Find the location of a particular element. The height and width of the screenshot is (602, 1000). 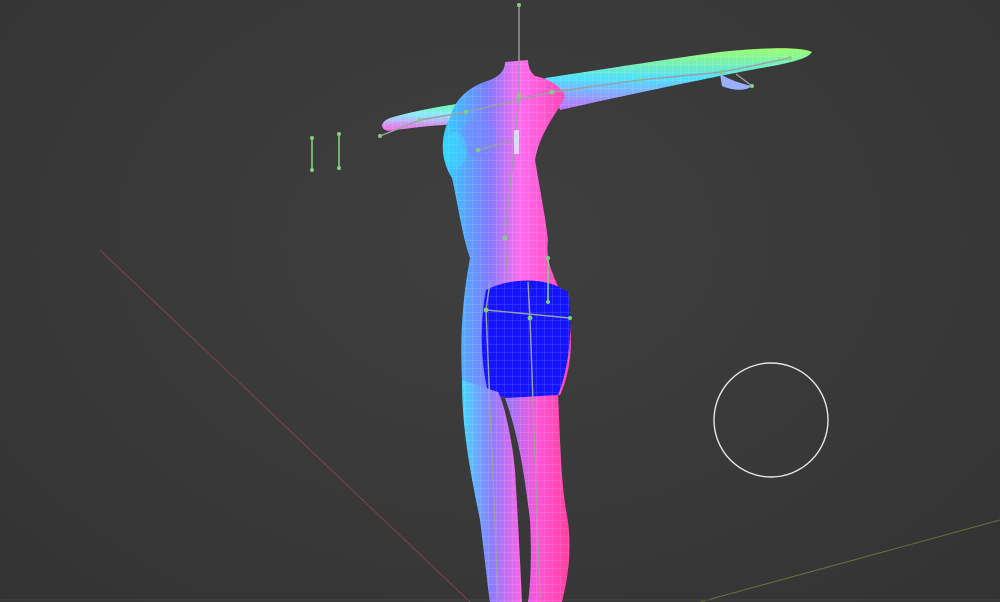

circle-brush-cursor-icon is located at coordinates (771, 420).